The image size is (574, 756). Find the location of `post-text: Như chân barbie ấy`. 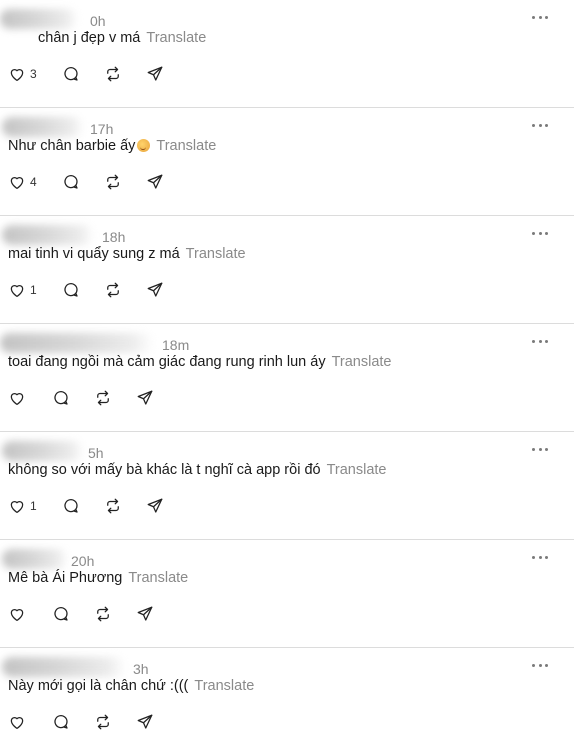

post-text: Như chân barbie ấy is located at coordinates (72, 146).